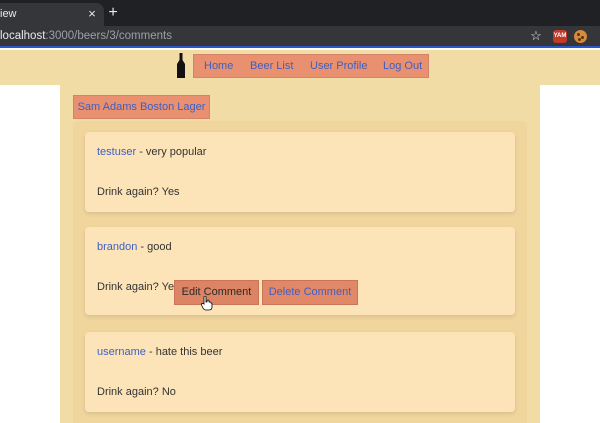  What do you see at coordinates (402, 66) in the screenshot?
I see `nav-log-out-link: Log Out` at bounding box center [402, 66].